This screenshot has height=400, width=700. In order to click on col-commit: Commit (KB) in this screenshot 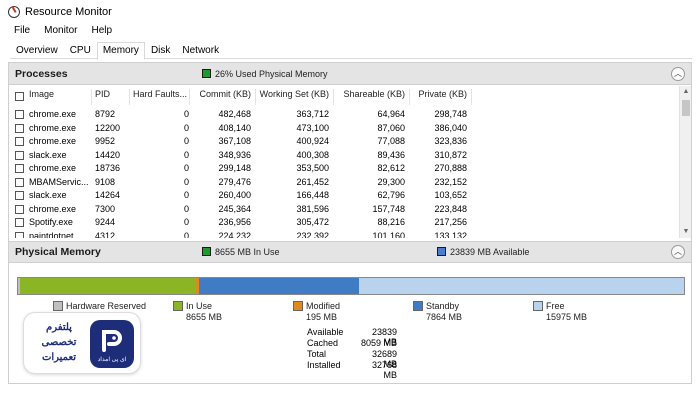, I will do `click(220, 97)`.